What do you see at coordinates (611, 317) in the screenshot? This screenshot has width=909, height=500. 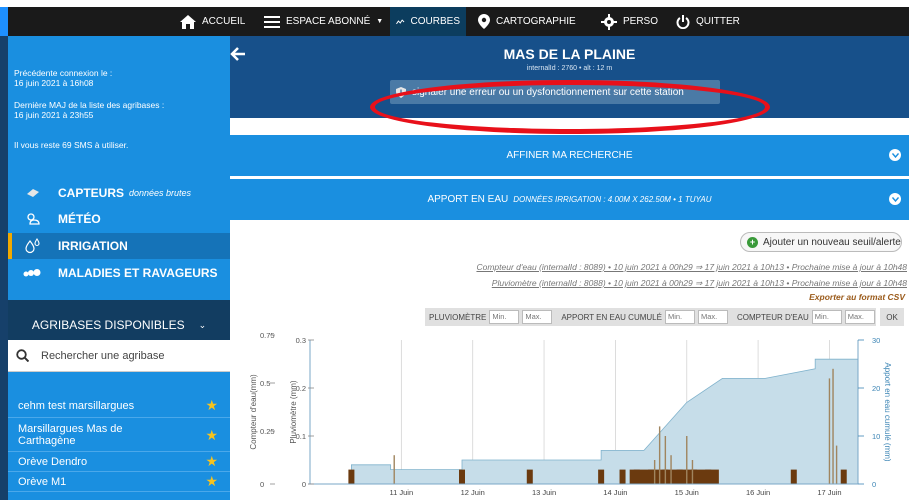 I see `filter-cumul-label: APPORT EN EAU CUMULÉ` at bounding box center [611, 317].